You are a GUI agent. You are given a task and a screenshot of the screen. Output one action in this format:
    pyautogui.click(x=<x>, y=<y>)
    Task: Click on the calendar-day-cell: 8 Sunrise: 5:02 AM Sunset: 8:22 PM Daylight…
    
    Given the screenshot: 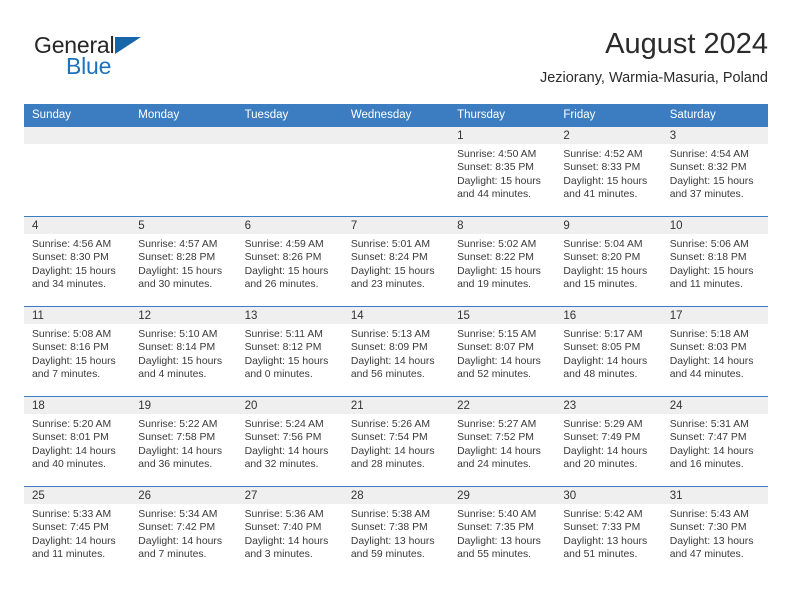 What is the action you would take?
    pyautogui.click(x=502, y=261)
    